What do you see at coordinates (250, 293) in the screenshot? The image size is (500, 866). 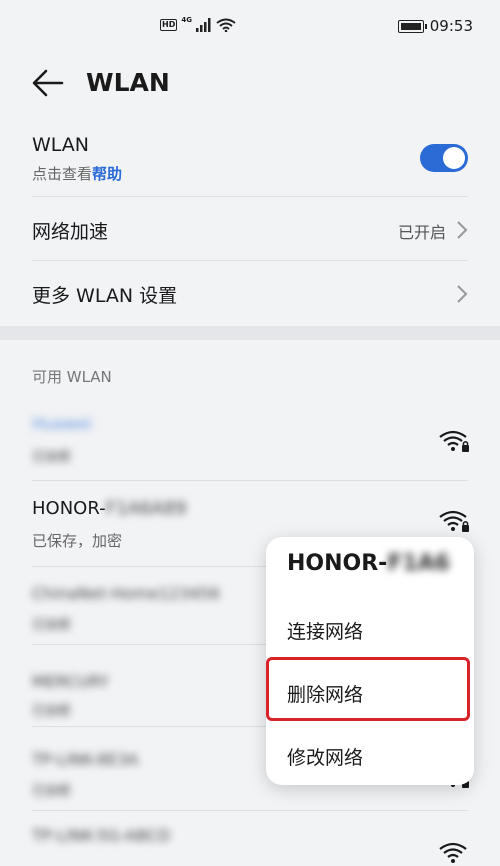 I see `more-settings-row: 更多 WLAN 设置` at bounding box center [250, 293].